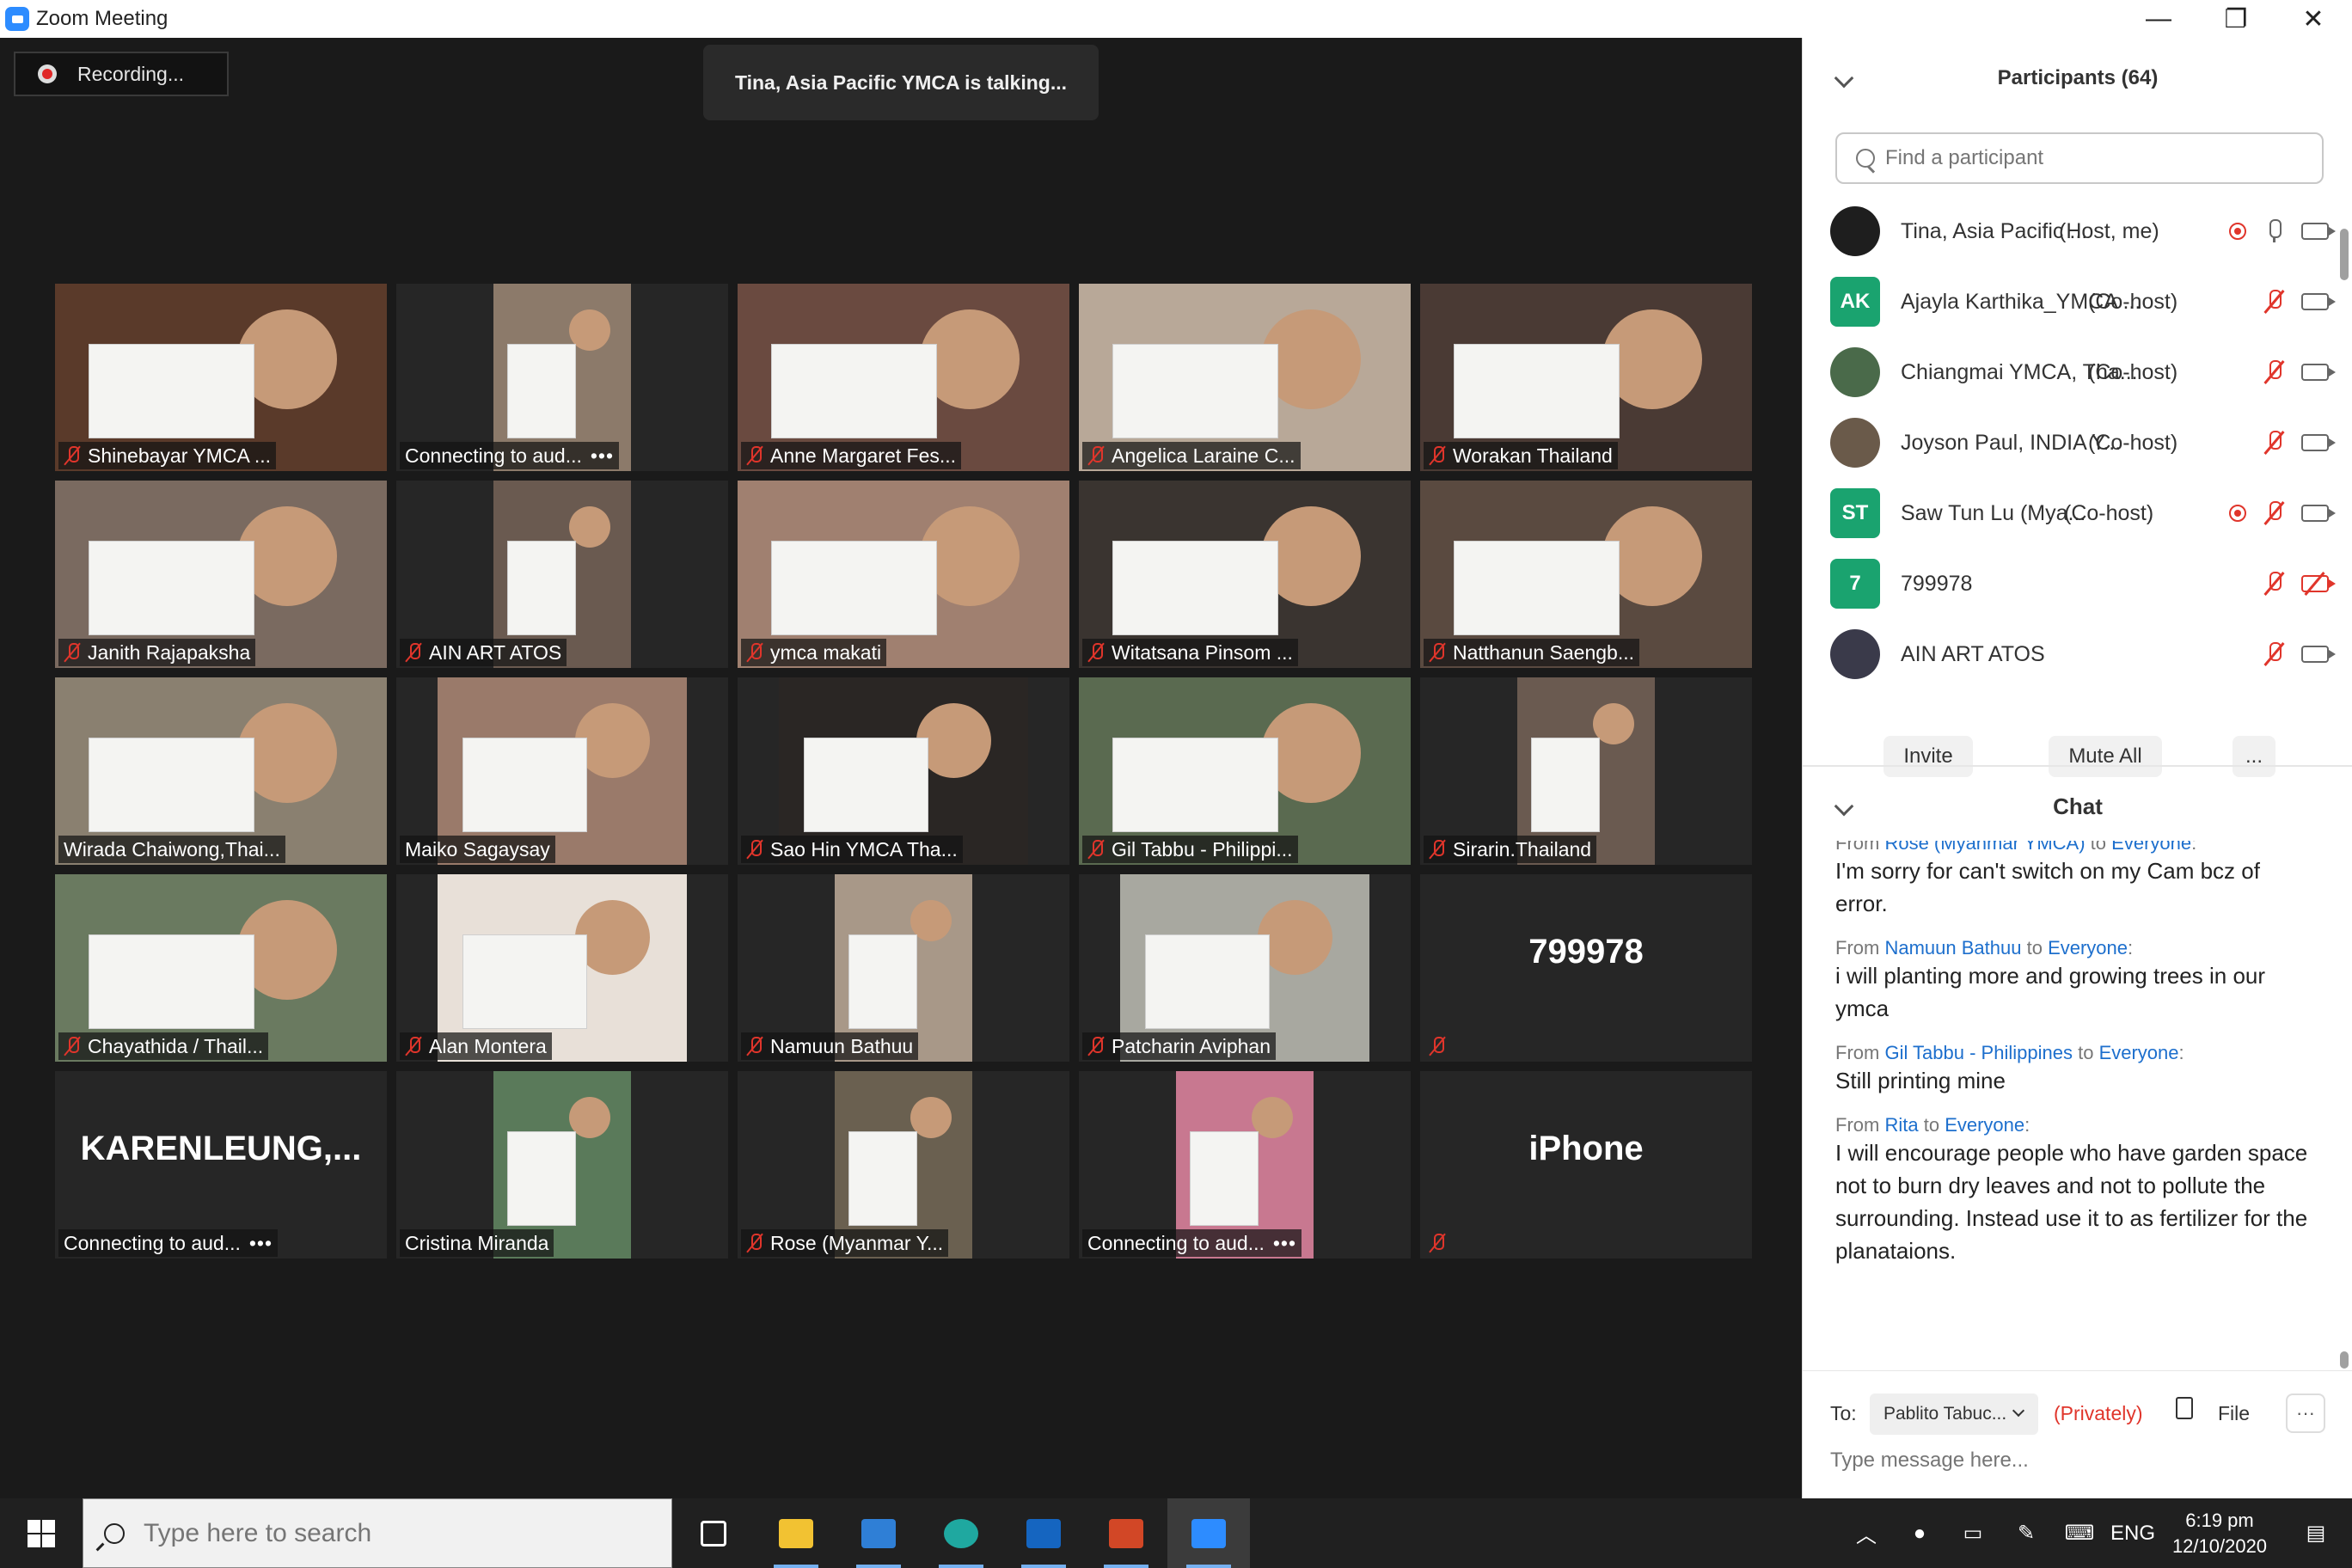 The width and height of the screenshot is (2352, 1568). Describe the element at coordinates (2079, 1461) in the screenshot. I see `chat-message-input` at that location.